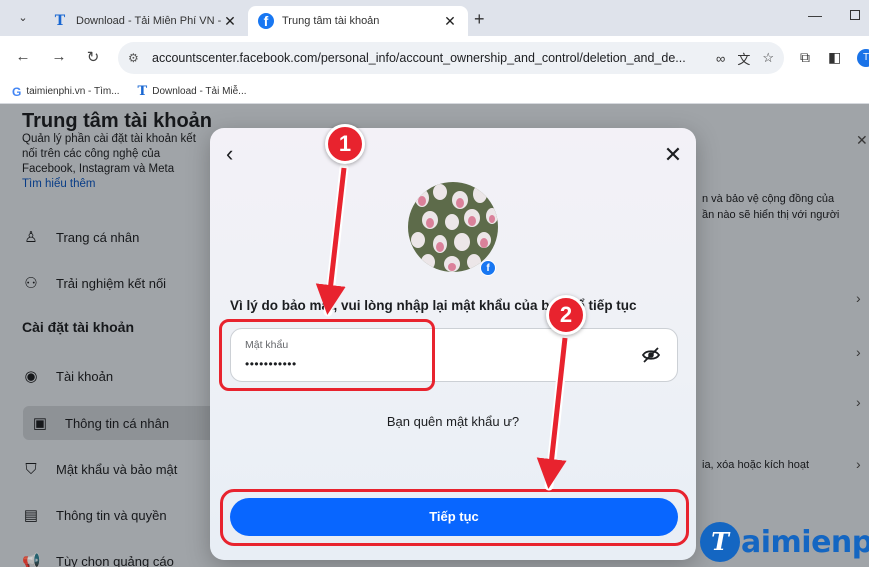 Image resolution: width=869 pixels, height=567 pixels. Describe the element at coordinates (855, 15) in the screenshot. I see `maximize-icon` at that location.